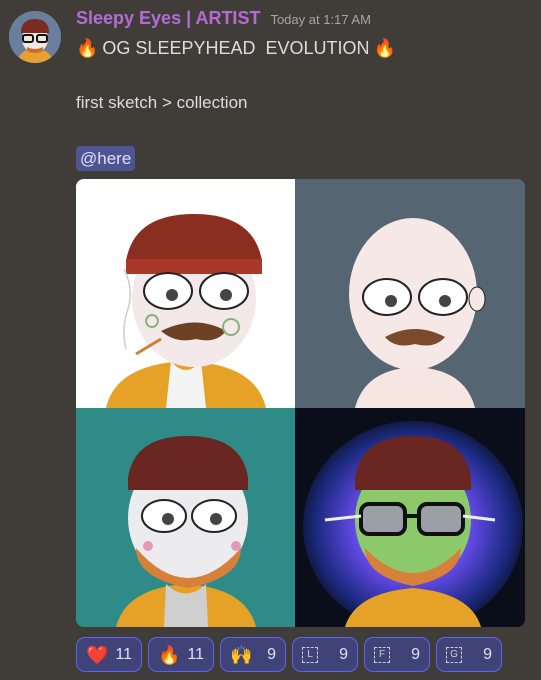 This screenshot has width=541, height=680. Describe the element at coordinates (97, 654) in the screenshot. I see `heart-icon: ❤️` at that location.